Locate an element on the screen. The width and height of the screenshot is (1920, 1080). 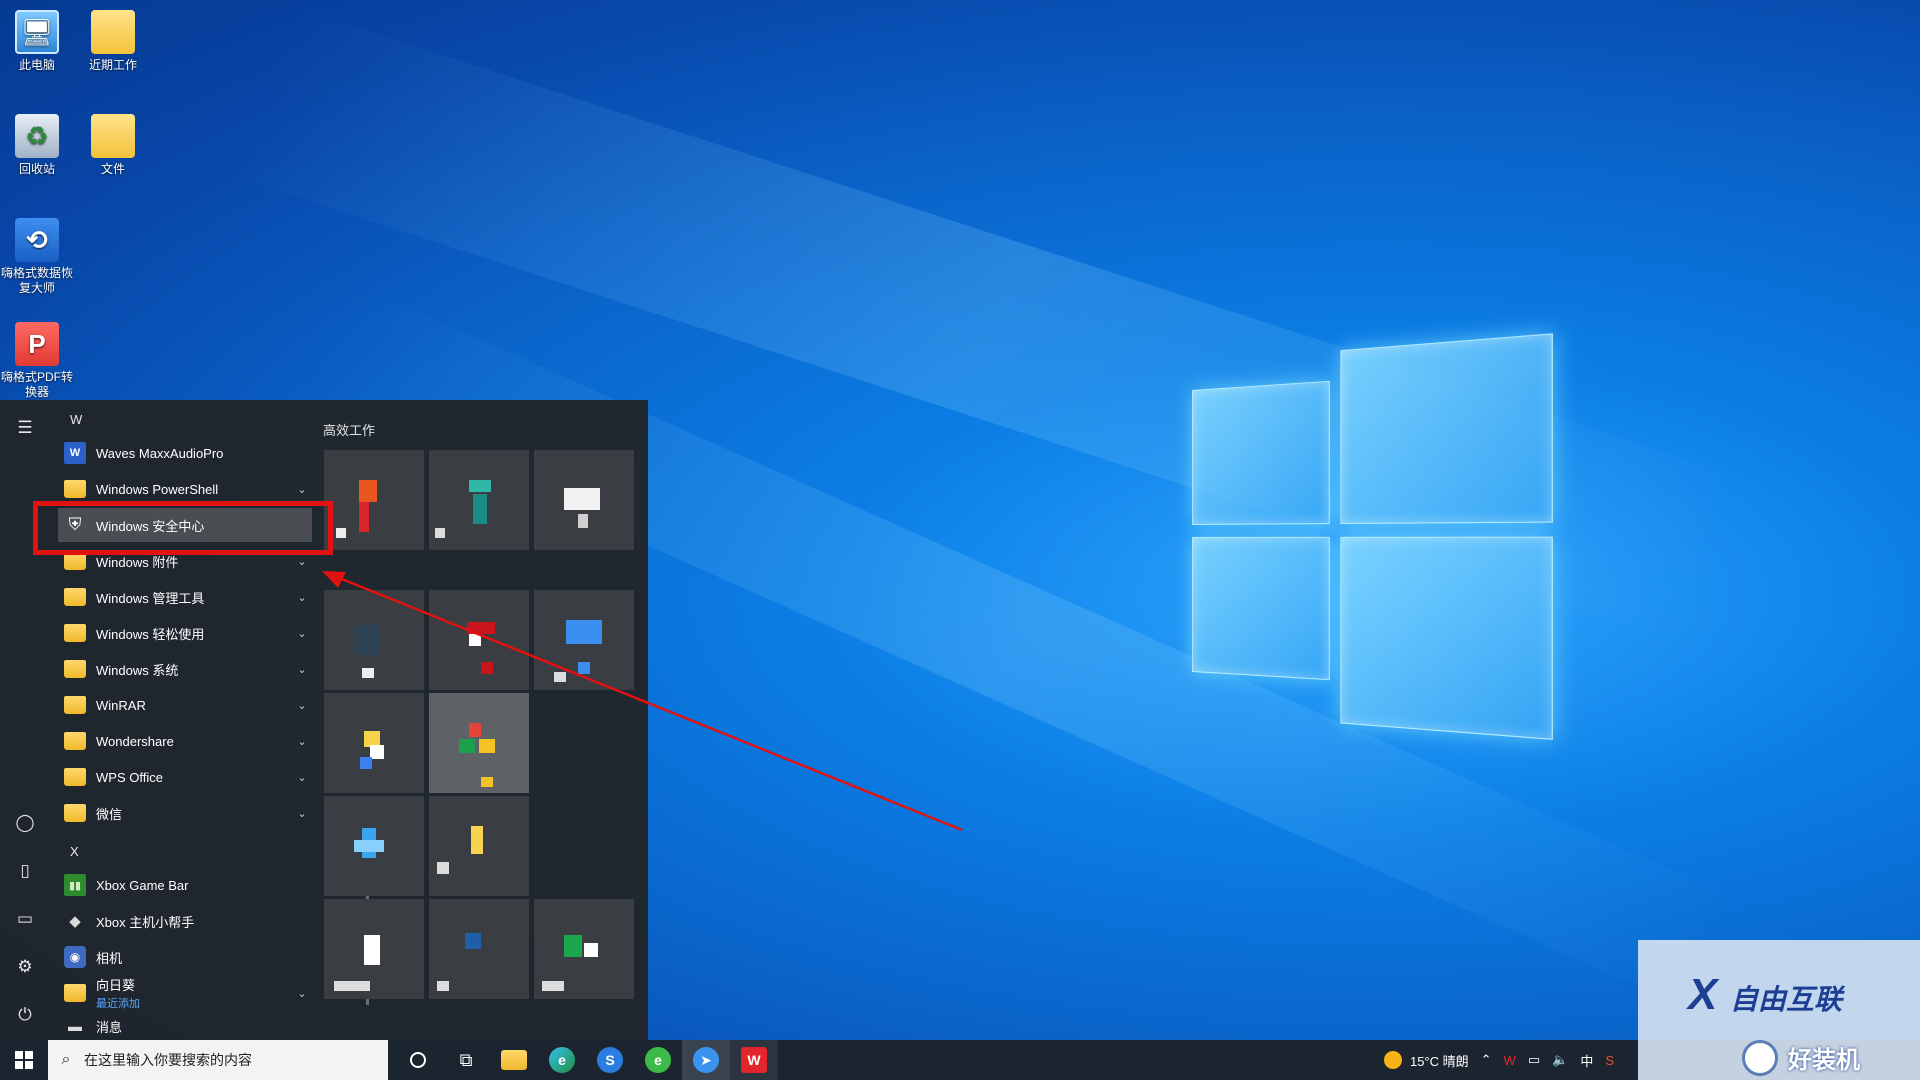
app-windows-ease-of-access: Windows 轻松使用 ⌄ is located at coordinates (185, 633).